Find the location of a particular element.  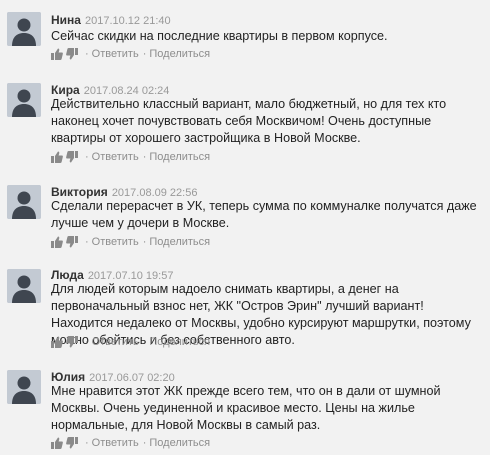

comment-author: Люда is located at coordinates (67, 275).